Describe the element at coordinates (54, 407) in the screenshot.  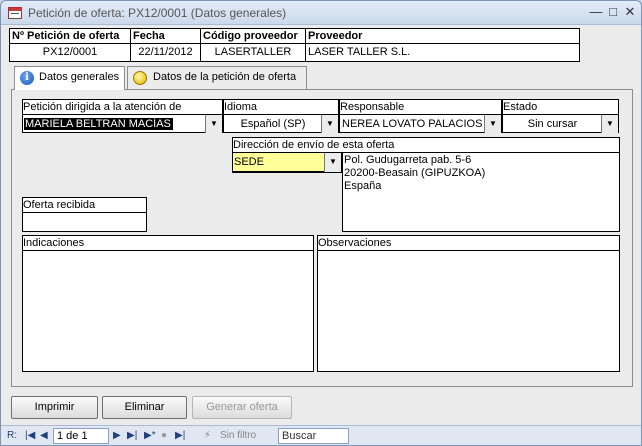
I see `imprimir-button: Imprimir` at that location.